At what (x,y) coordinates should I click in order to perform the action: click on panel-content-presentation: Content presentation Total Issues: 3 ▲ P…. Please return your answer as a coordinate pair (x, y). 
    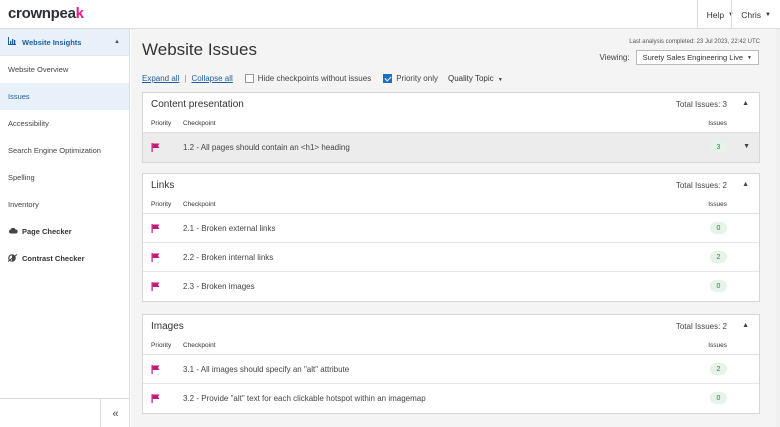
    Looking at the image, I should click on (451, 127).